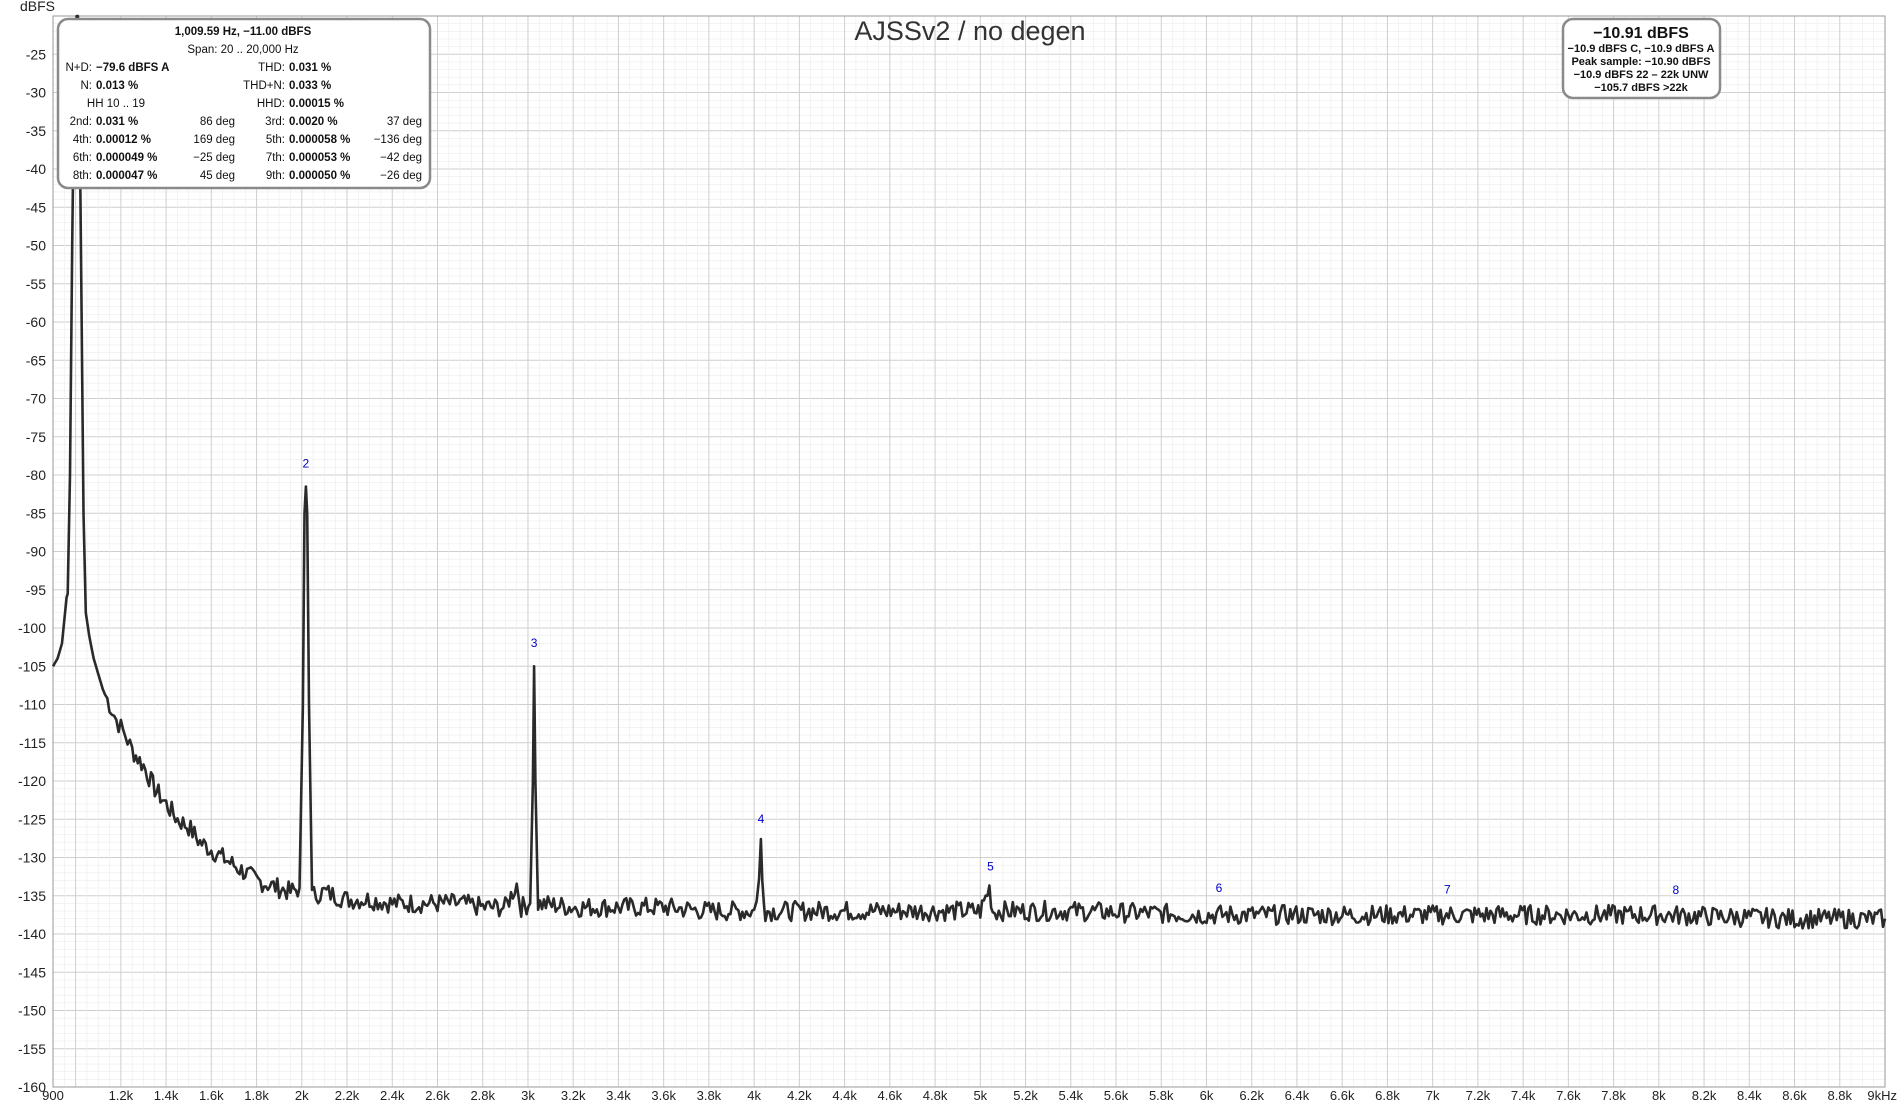  I want to click on harmonic-value-cell: 0.031 %, so click(117, 122).